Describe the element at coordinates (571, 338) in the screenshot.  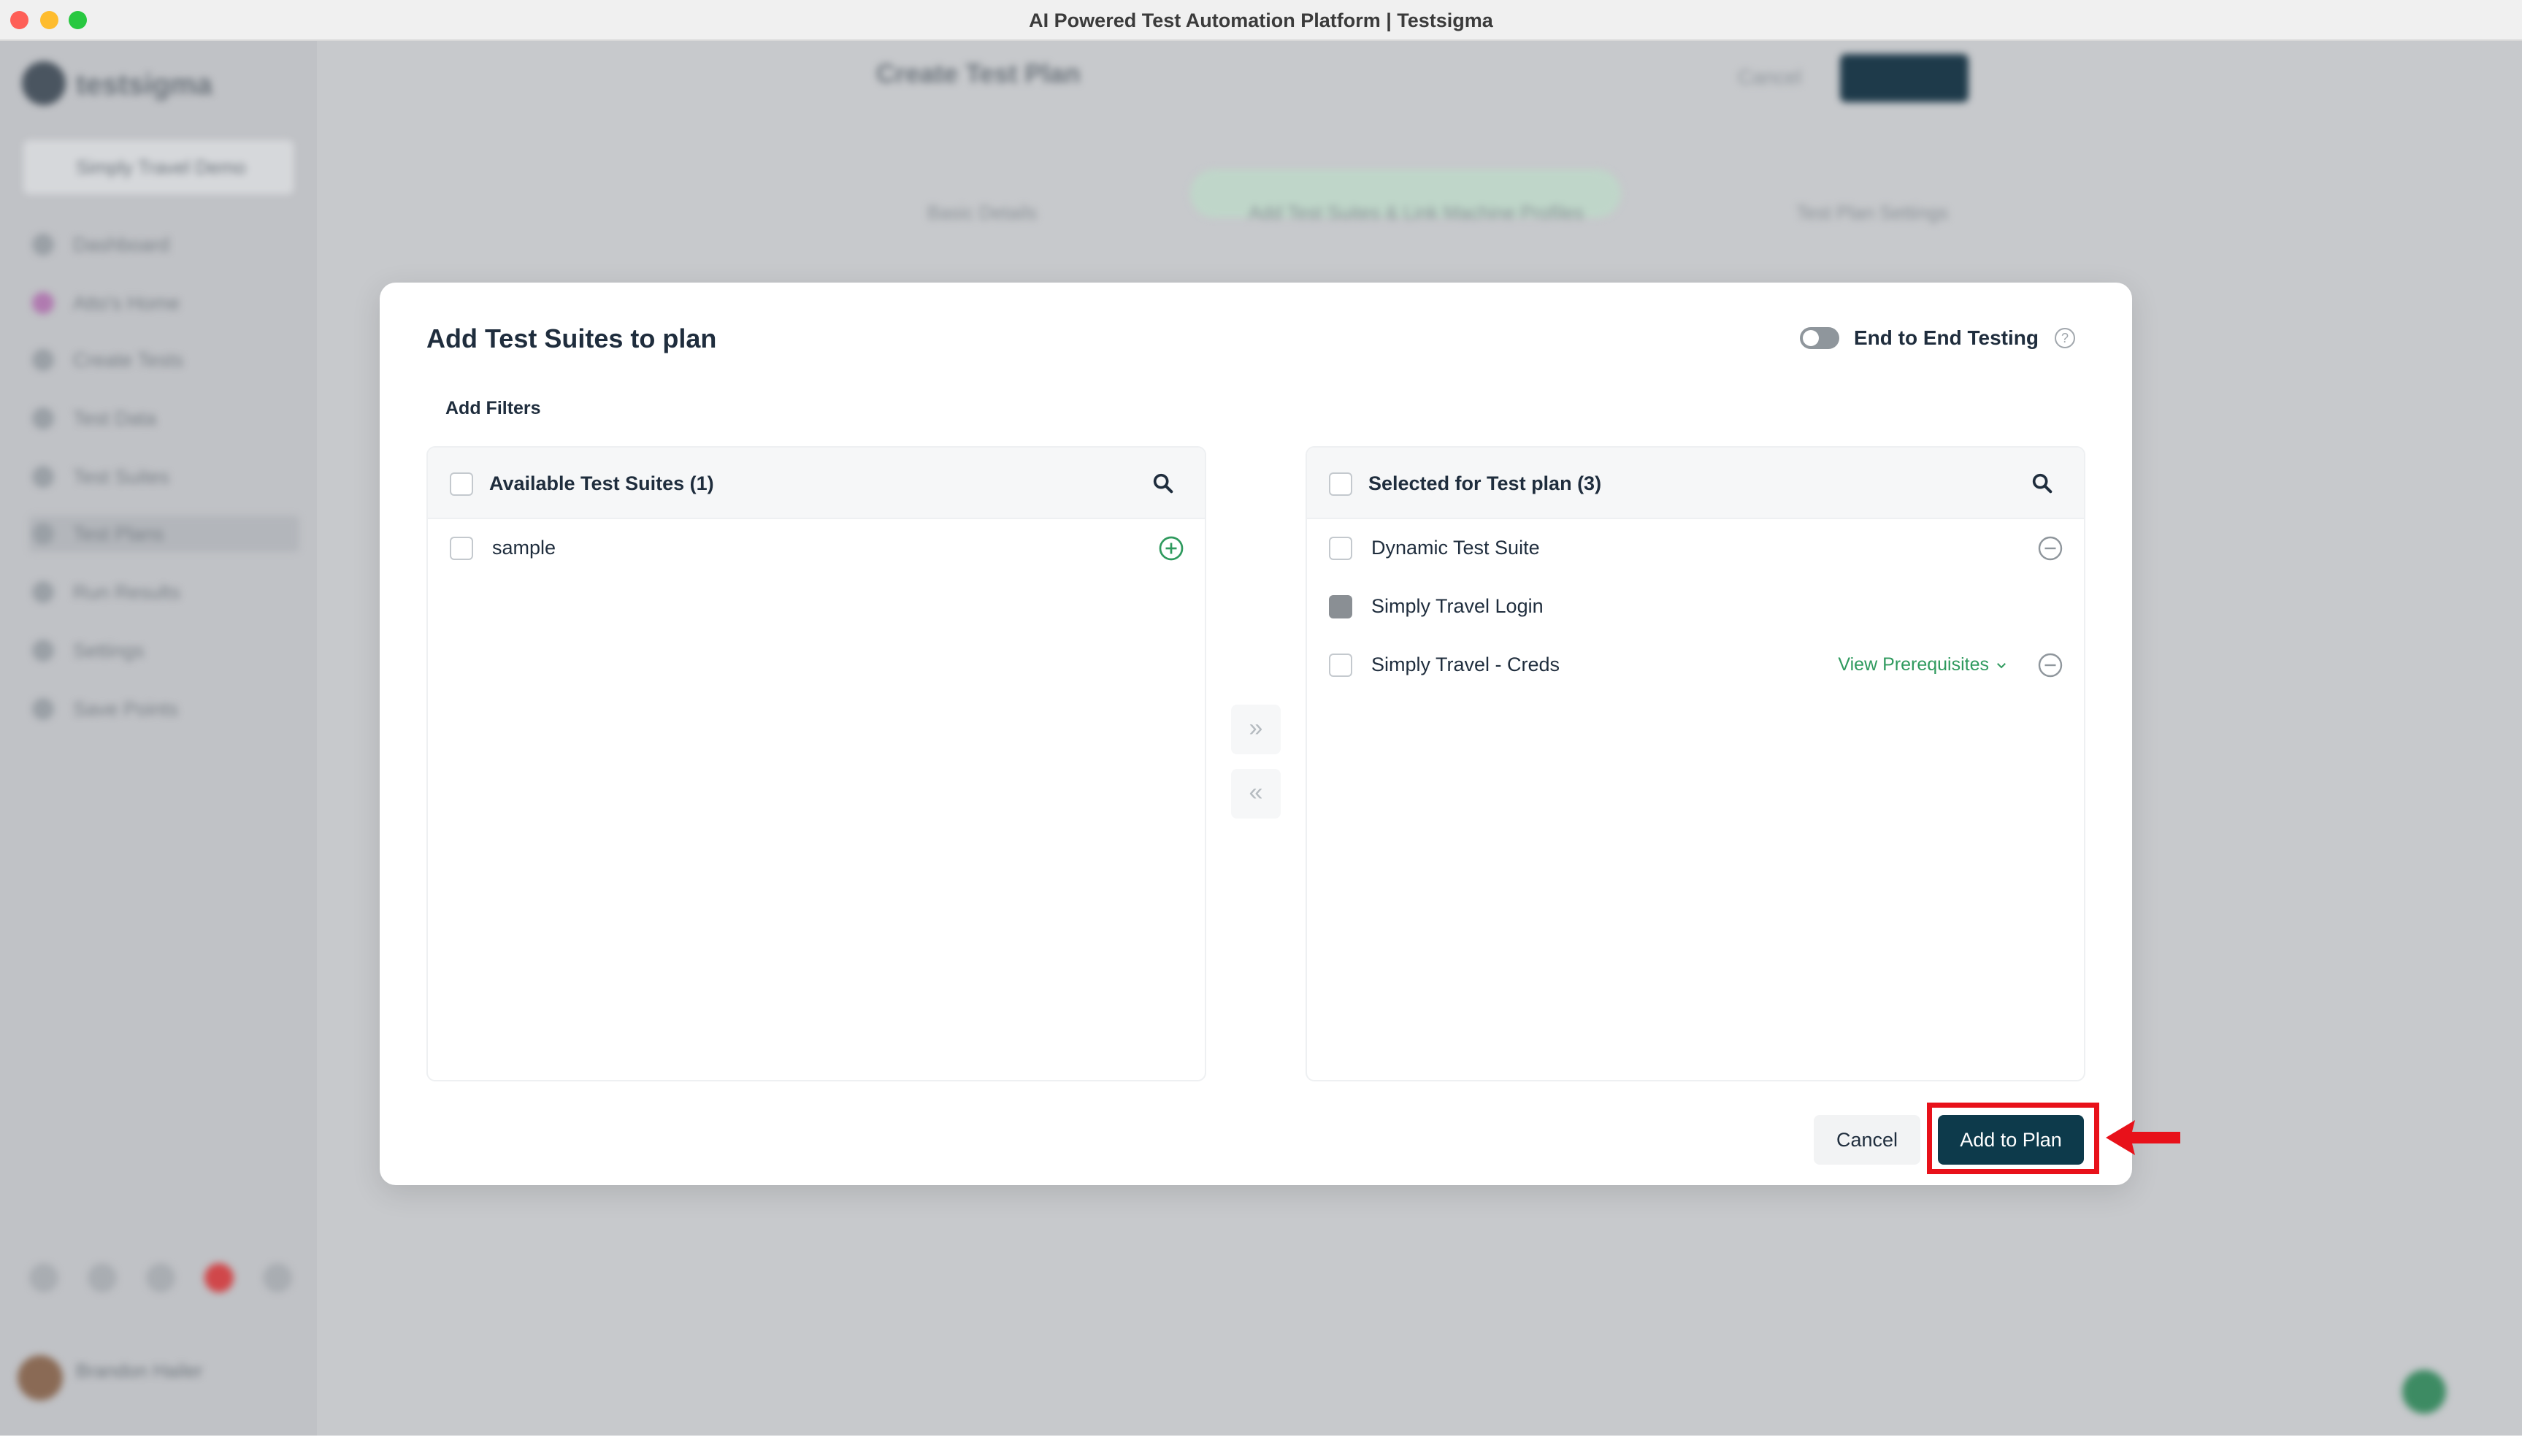
I see `dialog-title: Add Test Suites to plan` at that location.